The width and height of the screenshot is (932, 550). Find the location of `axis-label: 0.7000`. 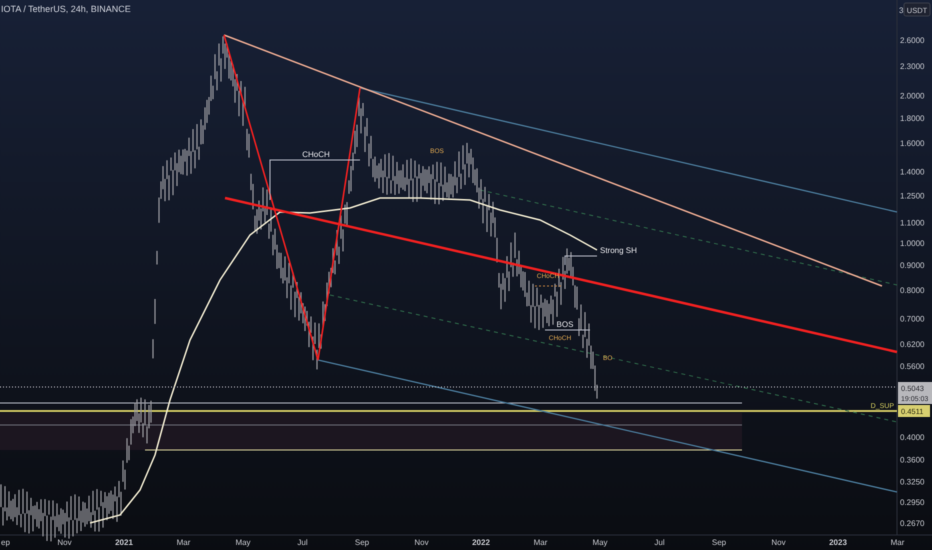

axis-label: 0.7000 is located at coordinates (912, 319).